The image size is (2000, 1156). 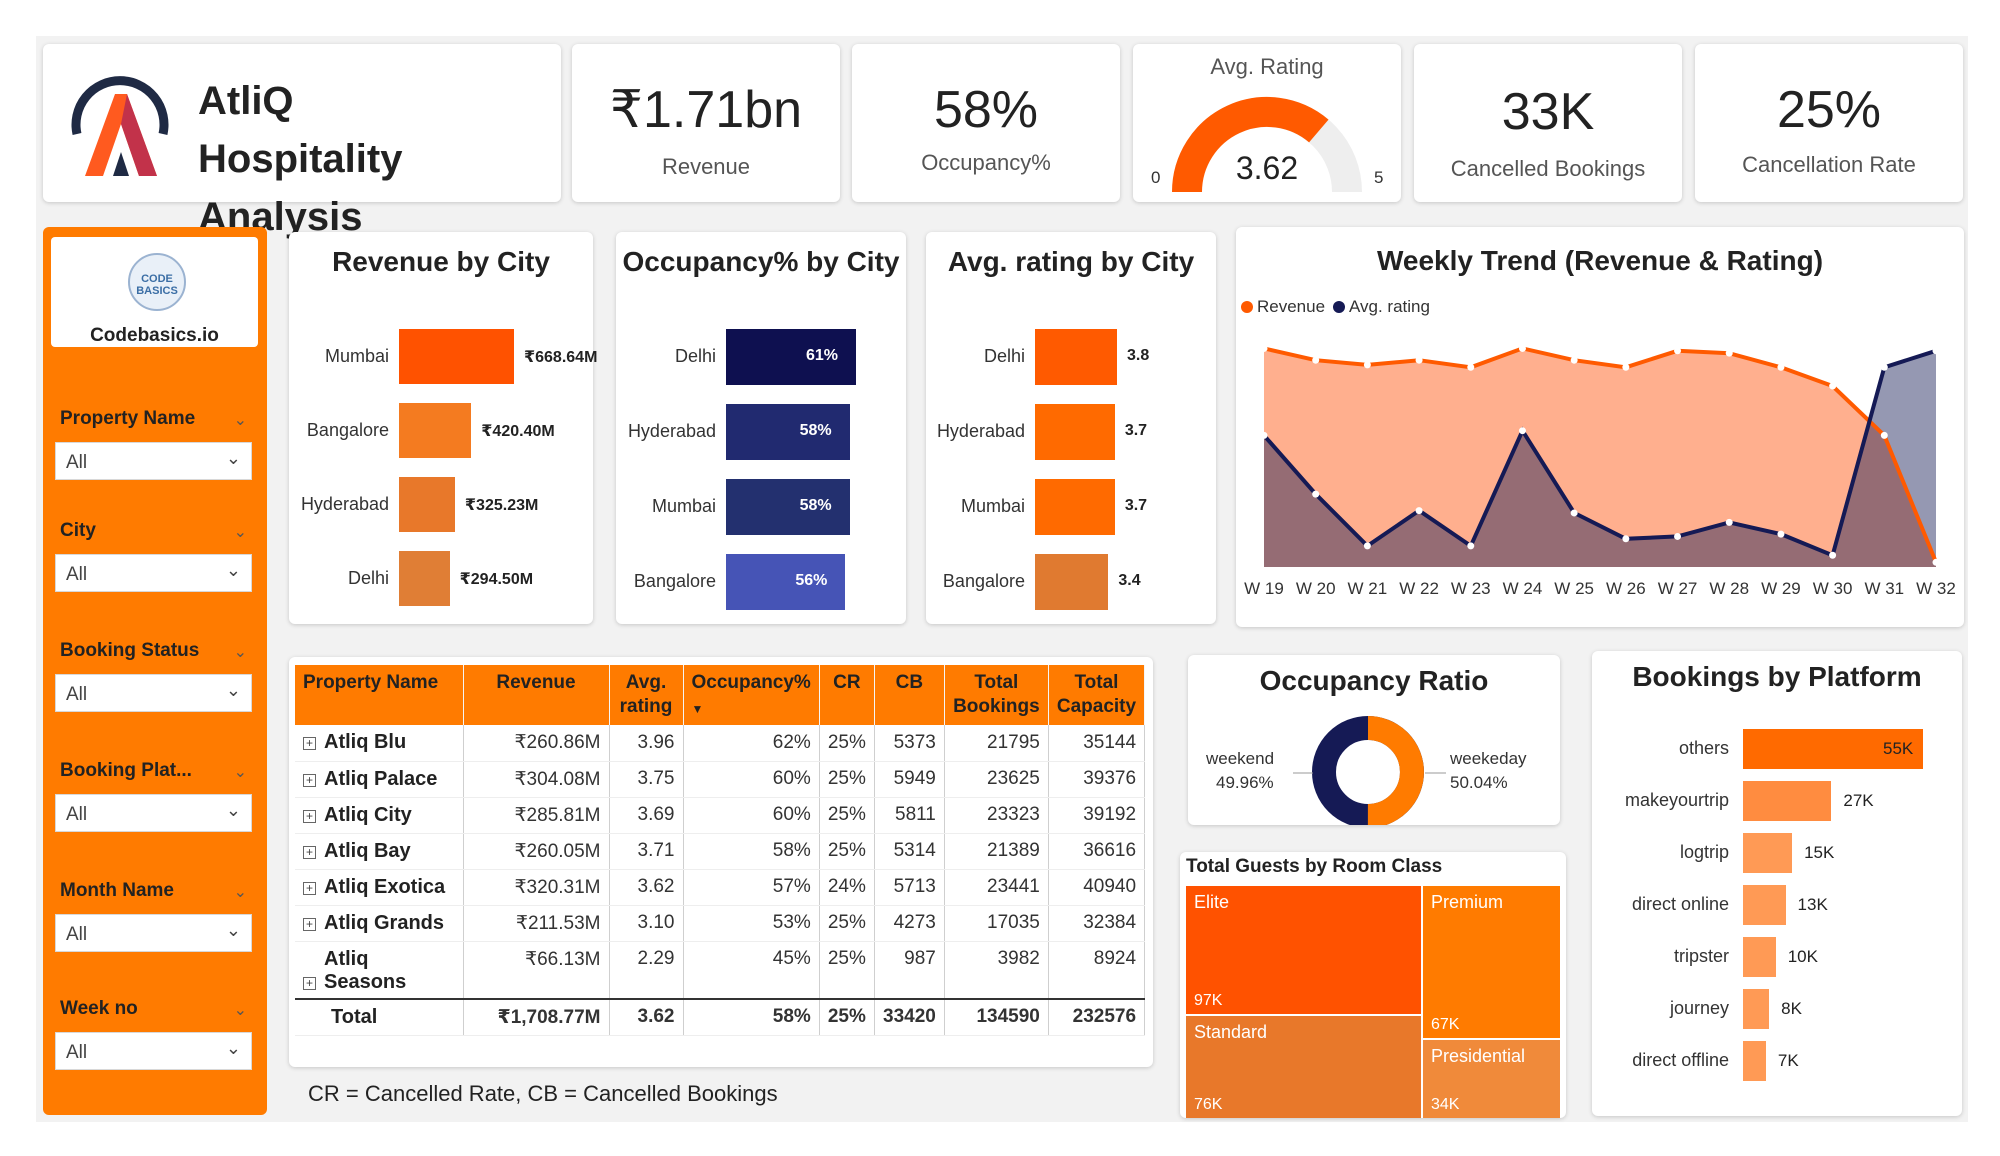 I want to click on gauge-value: 3.62, so click(x=1267, y=168).